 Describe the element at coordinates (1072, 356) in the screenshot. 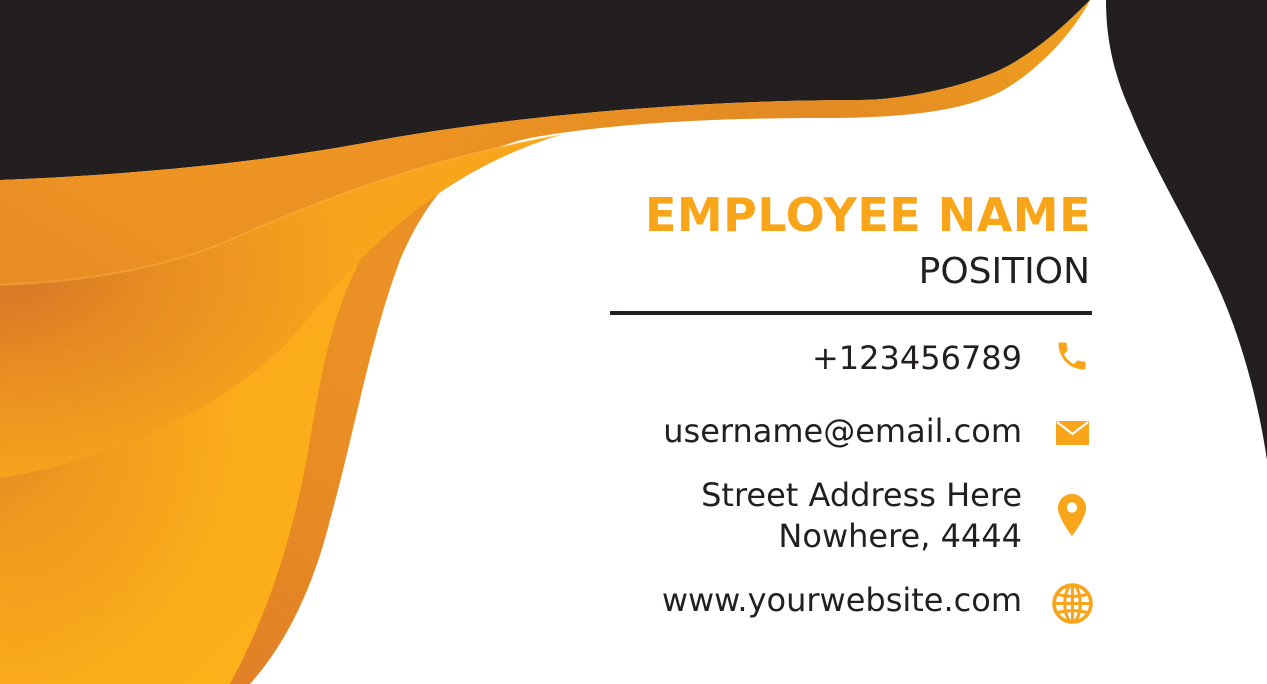

I see `phone-icon` at that location.